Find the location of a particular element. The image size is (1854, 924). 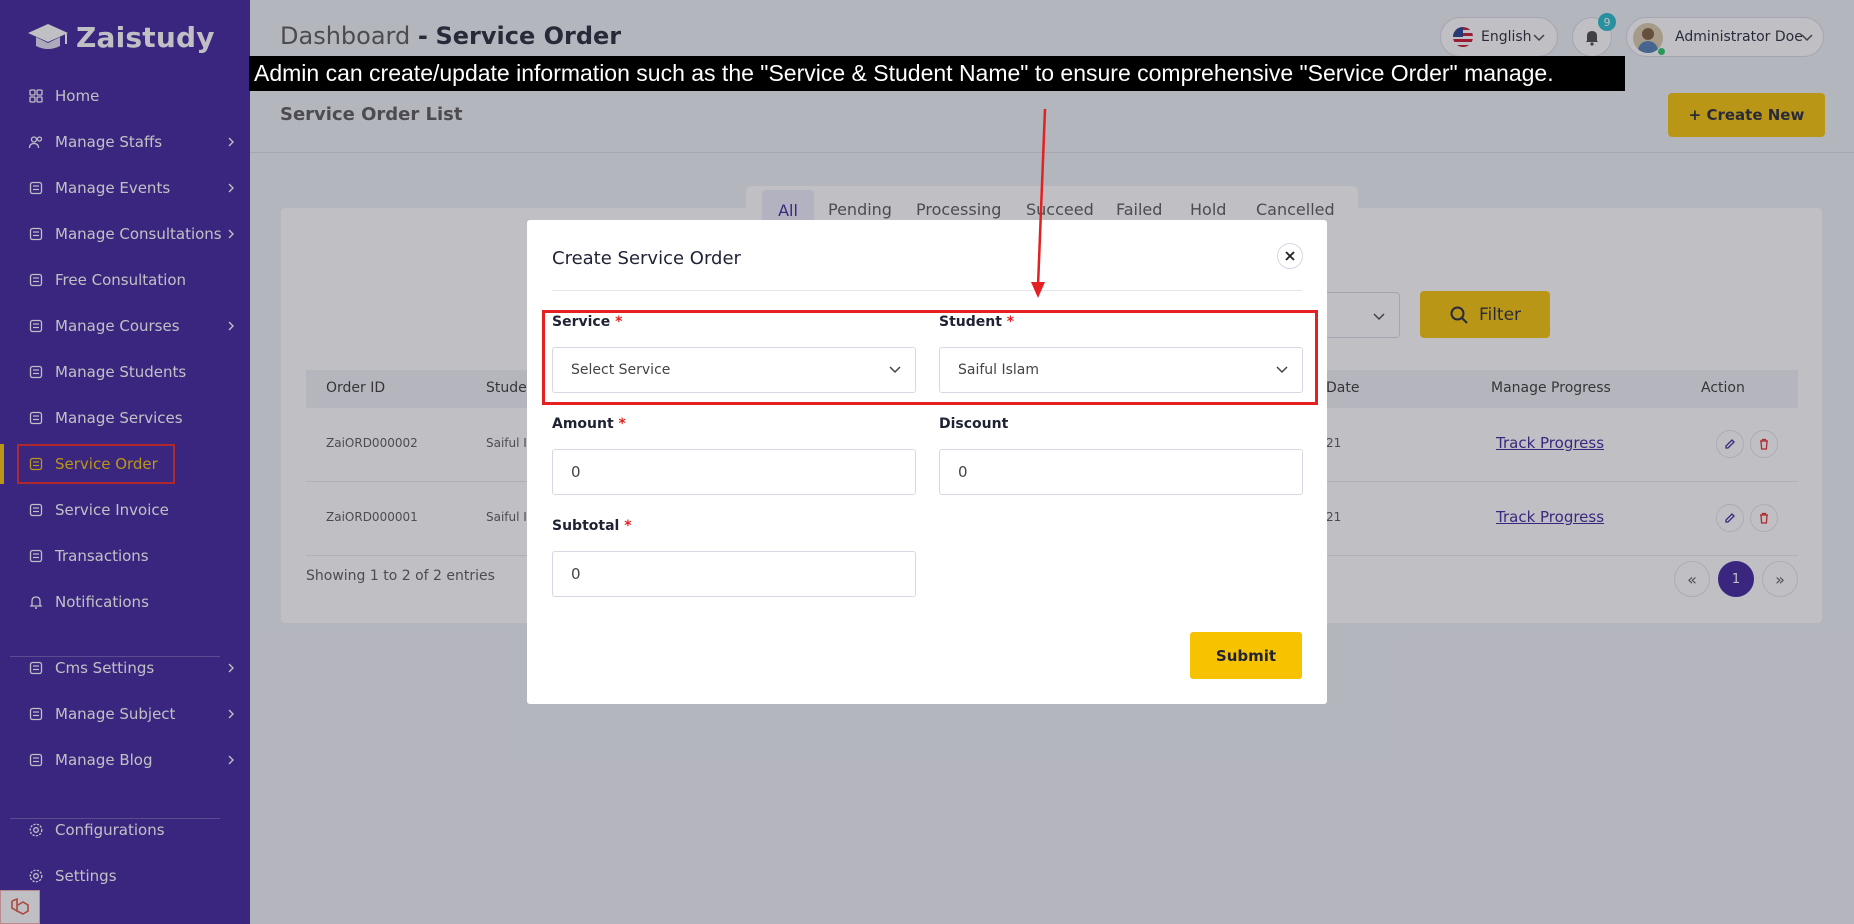

amount-label: Amount * is located at coordinates (589, 424).